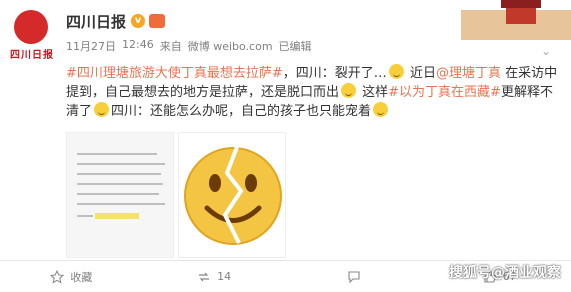  What do you see at coordinates (96, 21) in the screenshot?
I see `account-name: 四川日报` at bounding box center [96, 21].